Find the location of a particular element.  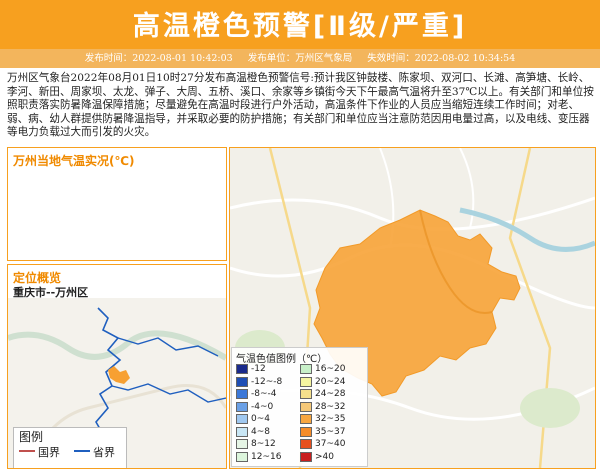

legend-label: 35~37 is located at coordinates (330, 431).